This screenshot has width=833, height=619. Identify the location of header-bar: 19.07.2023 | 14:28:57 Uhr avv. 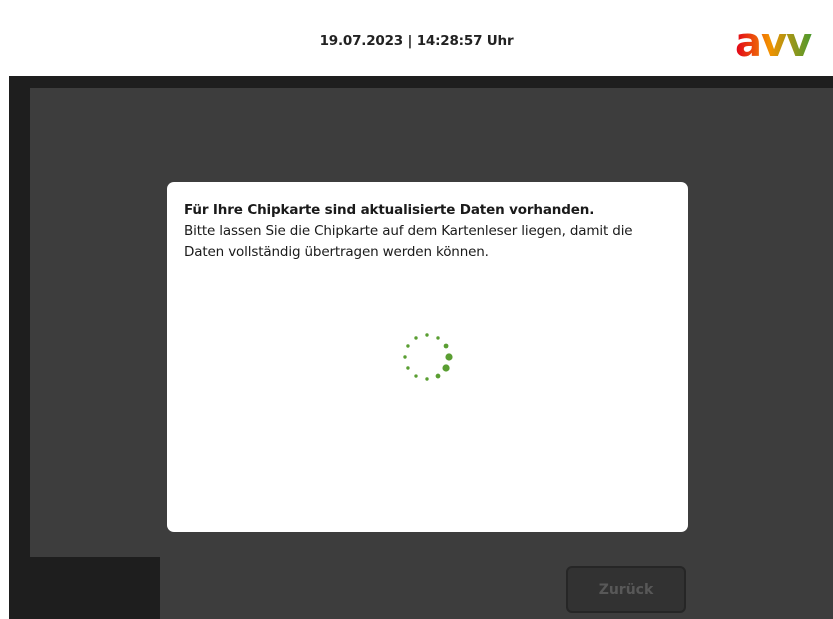
(416, 38).